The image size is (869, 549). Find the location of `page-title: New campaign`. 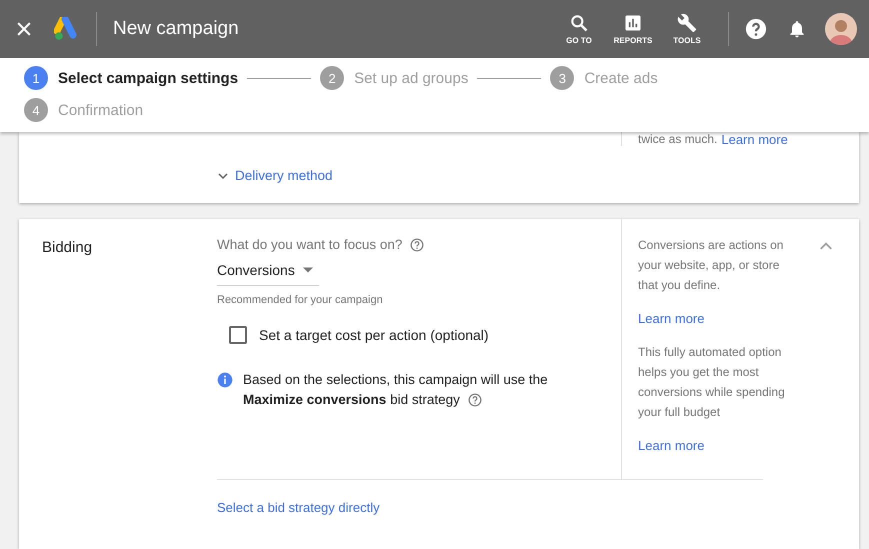

page-title: New campaign is located at coordinates (176, 29).